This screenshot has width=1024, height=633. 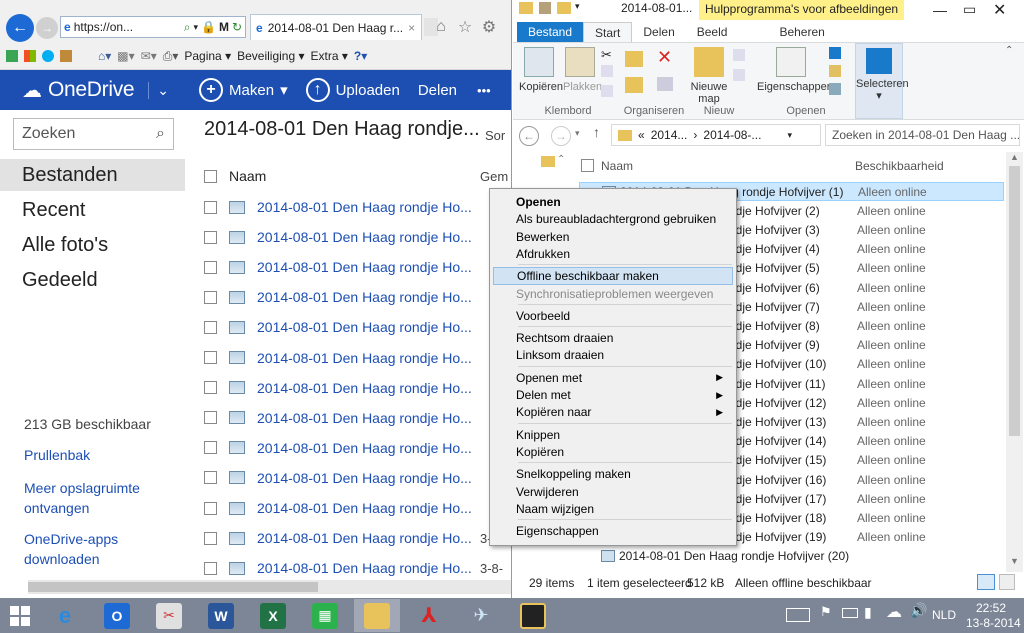 What do you see at coordinates (613, 492) in the screenshot?
I see `menu-item: Verwijderen` at bounding box center [613, 492].